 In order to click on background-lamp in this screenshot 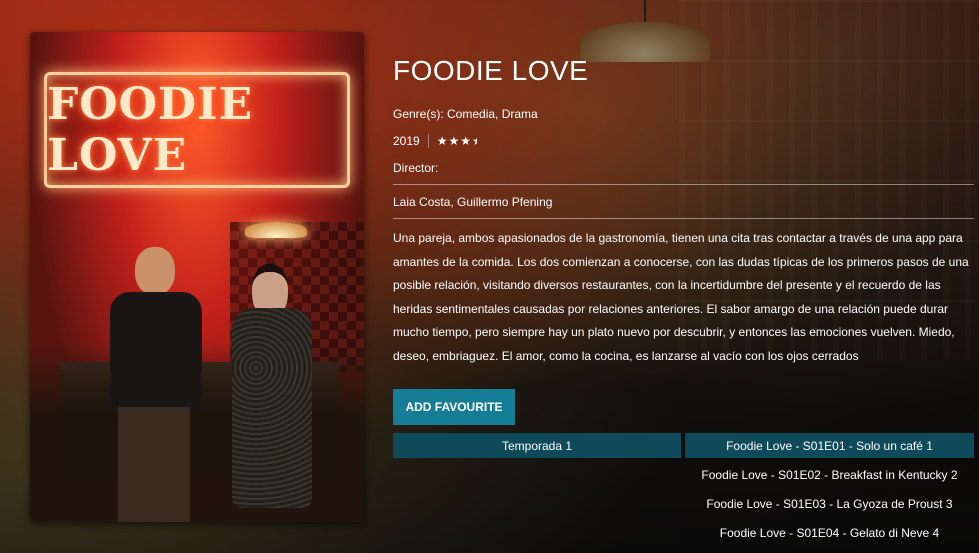, I will do `click(645, 31)`.